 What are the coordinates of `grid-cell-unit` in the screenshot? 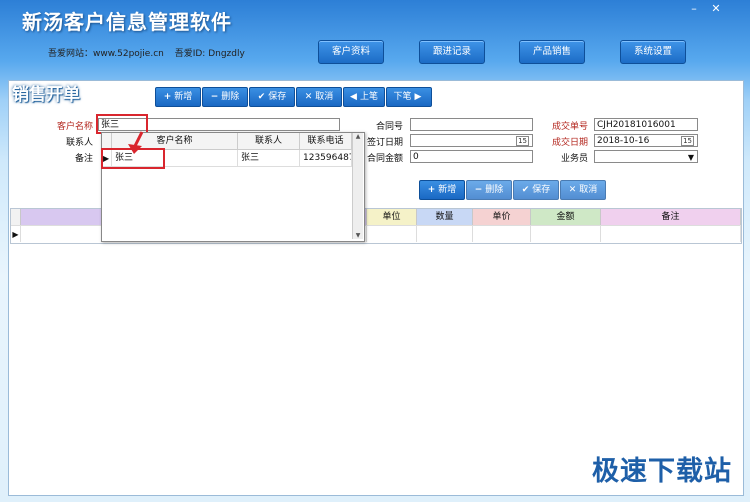 It's located at (392, 233).